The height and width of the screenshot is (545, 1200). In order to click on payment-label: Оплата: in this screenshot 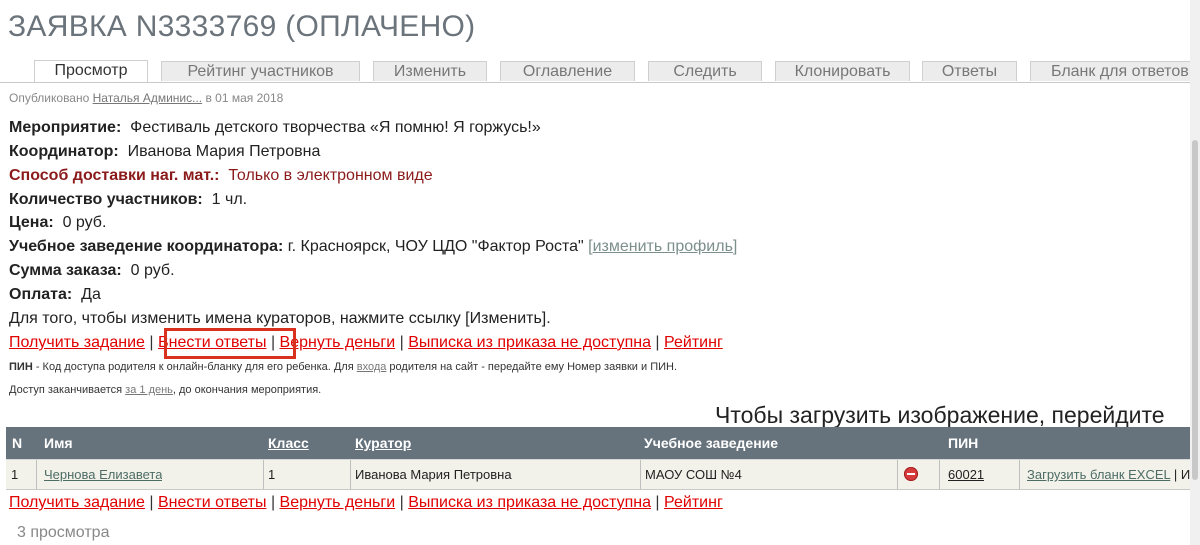, I will do `click(41, 294)`.